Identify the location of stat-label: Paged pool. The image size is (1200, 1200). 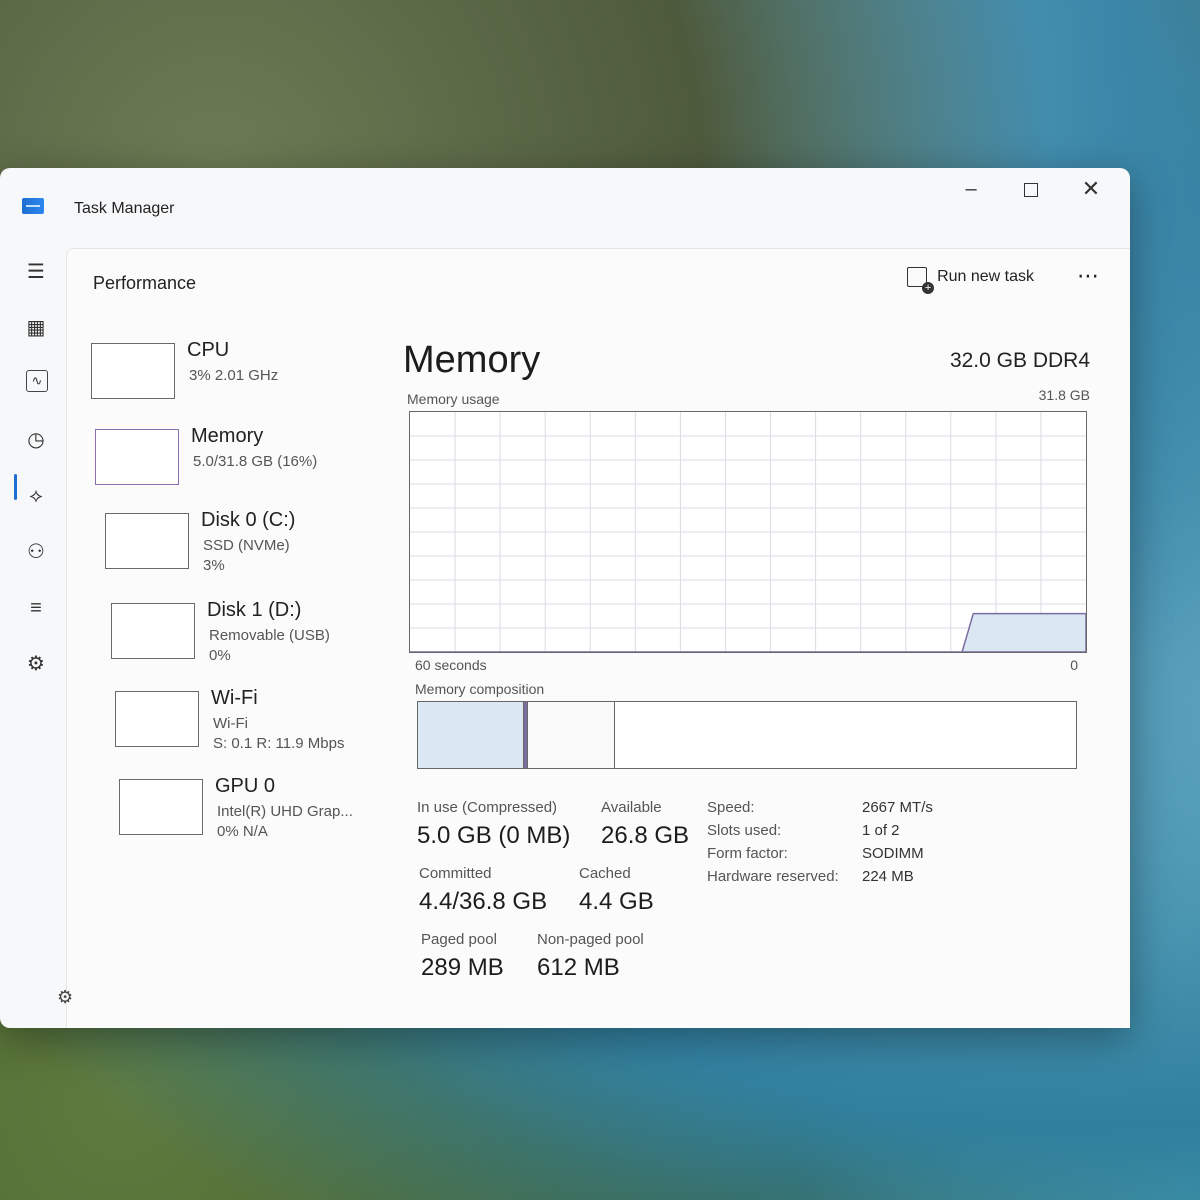
(459, 939).